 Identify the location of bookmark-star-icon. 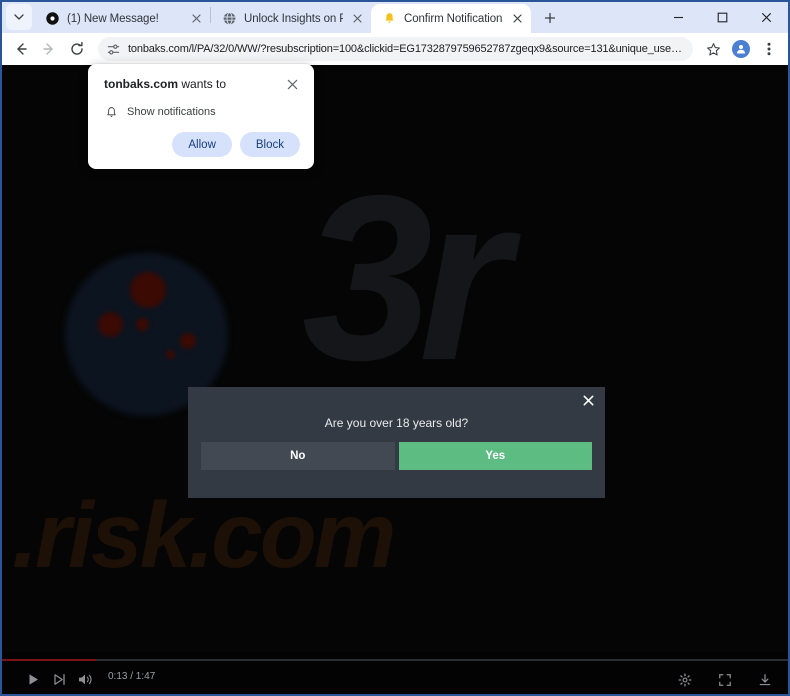
(713, 49).